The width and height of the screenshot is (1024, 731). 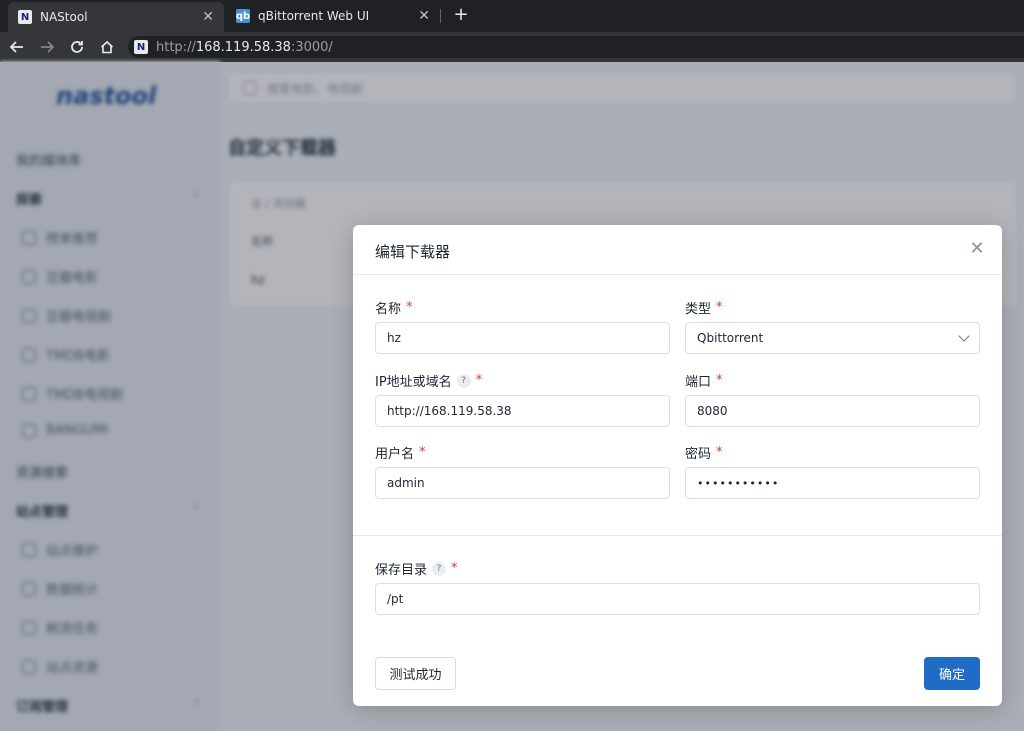 What do you see at coordinates (704, 381) in the screenshot?
I see `port-label: 端口 *` at bounding box center [704, 381].